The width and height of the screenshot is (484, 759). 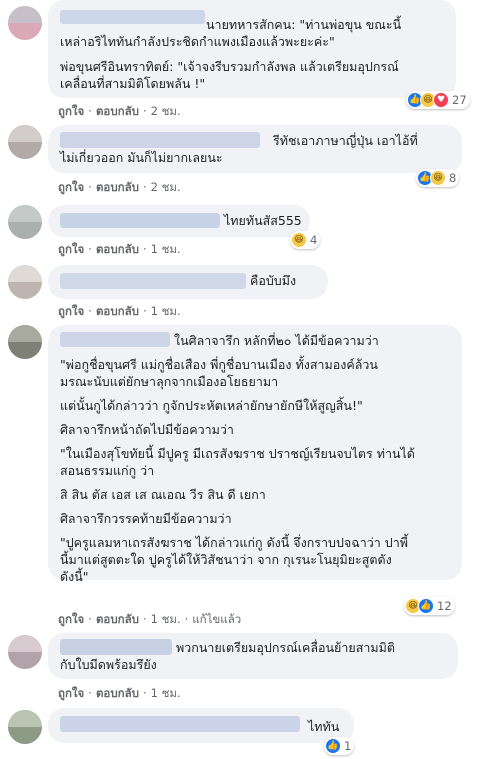 What do you see at coordinates (314, 240) in the screenshot?
I see `reaction-count: 4` at bounding box center [314, 240].